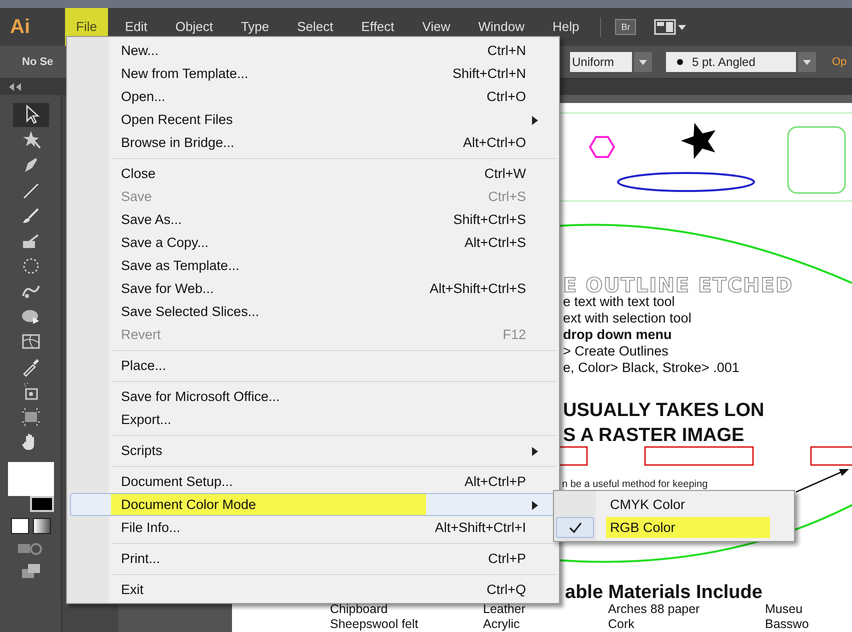 The width and height of the screenshot is (852, 632). I want to click on shortcut-text: Alt+Ctrl+S, so click(495, 242).